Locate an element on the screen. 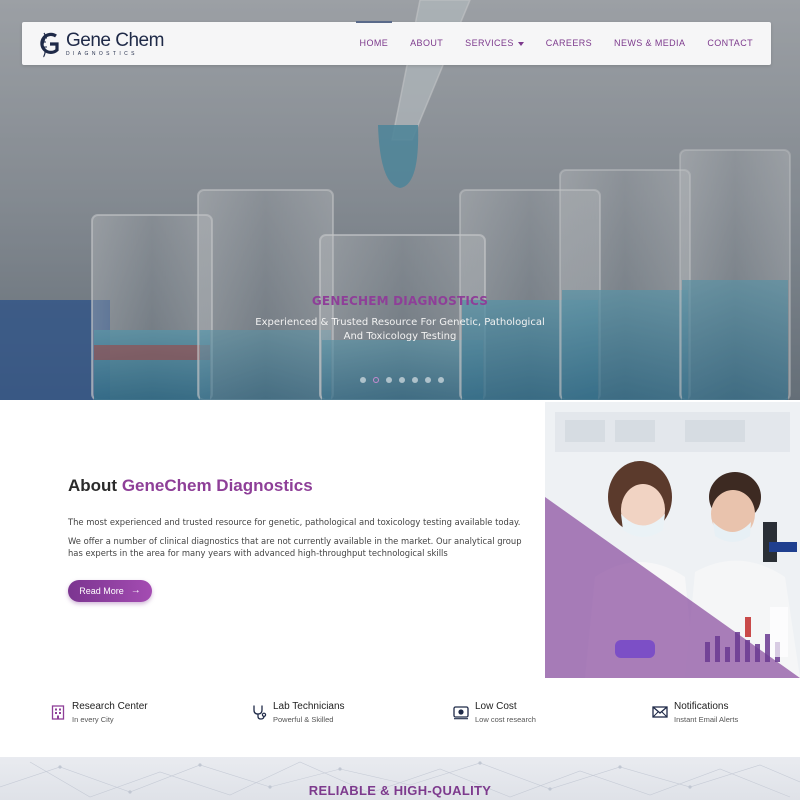 The image size is (800, 800). about-lab-scientists-image is located at coordinates (672, 540).